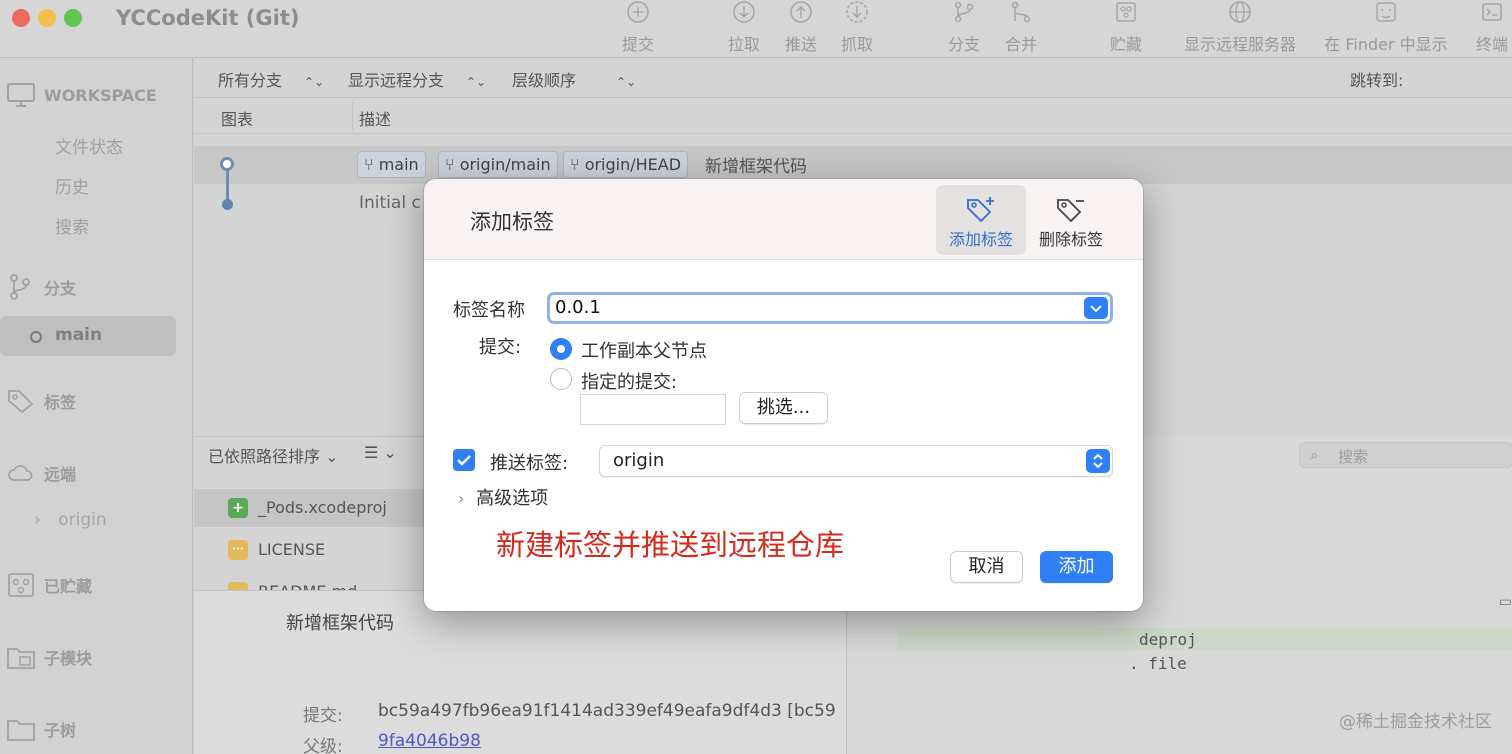  Describe the element at coordinates (49, 657) in the screenshot. I see `sidebar-section-submodules: 子模块` at that location.